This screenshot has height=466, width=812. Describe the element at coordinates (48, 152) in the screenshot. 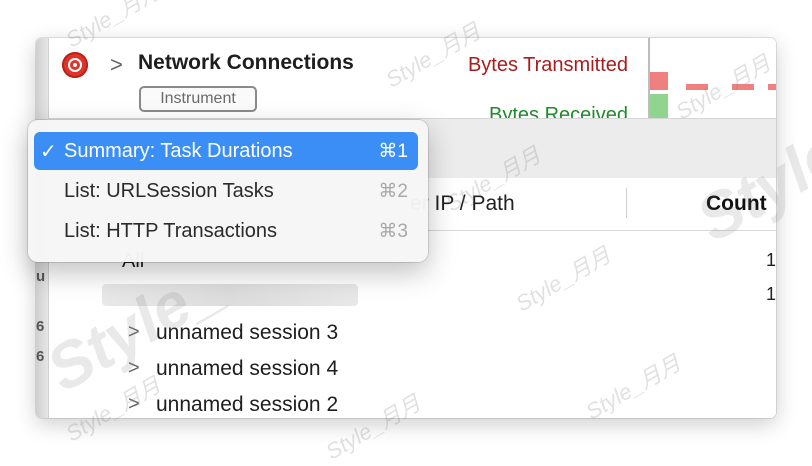

I see `checkmark-icon: ✓` at that location.